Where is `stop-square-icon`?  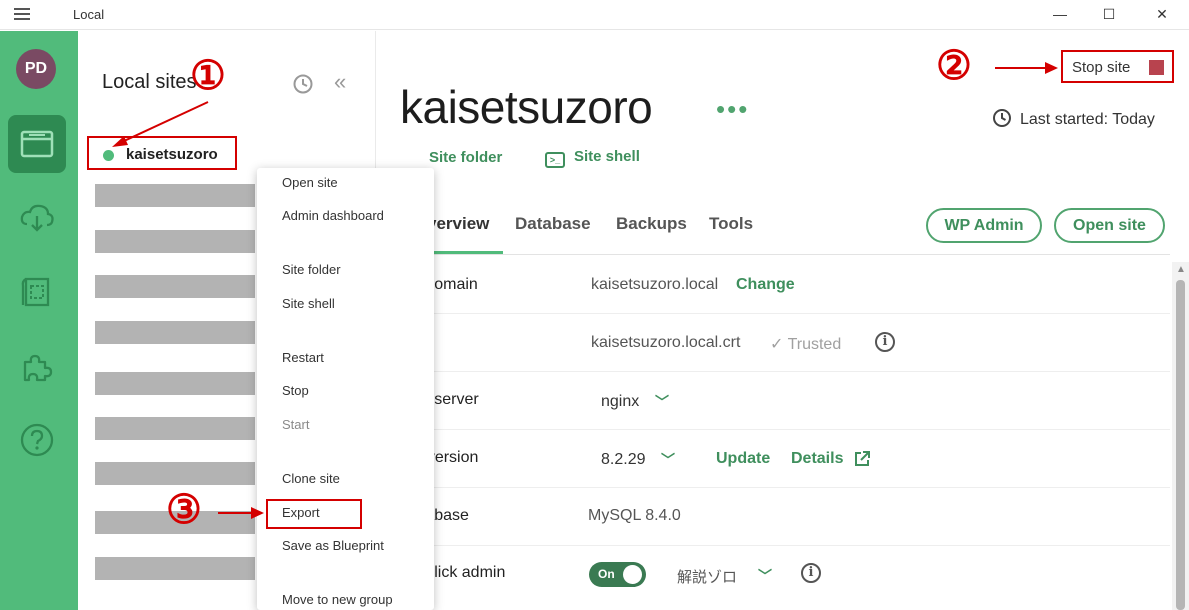 stop-square-icon is located at coordinates (1156, 67).